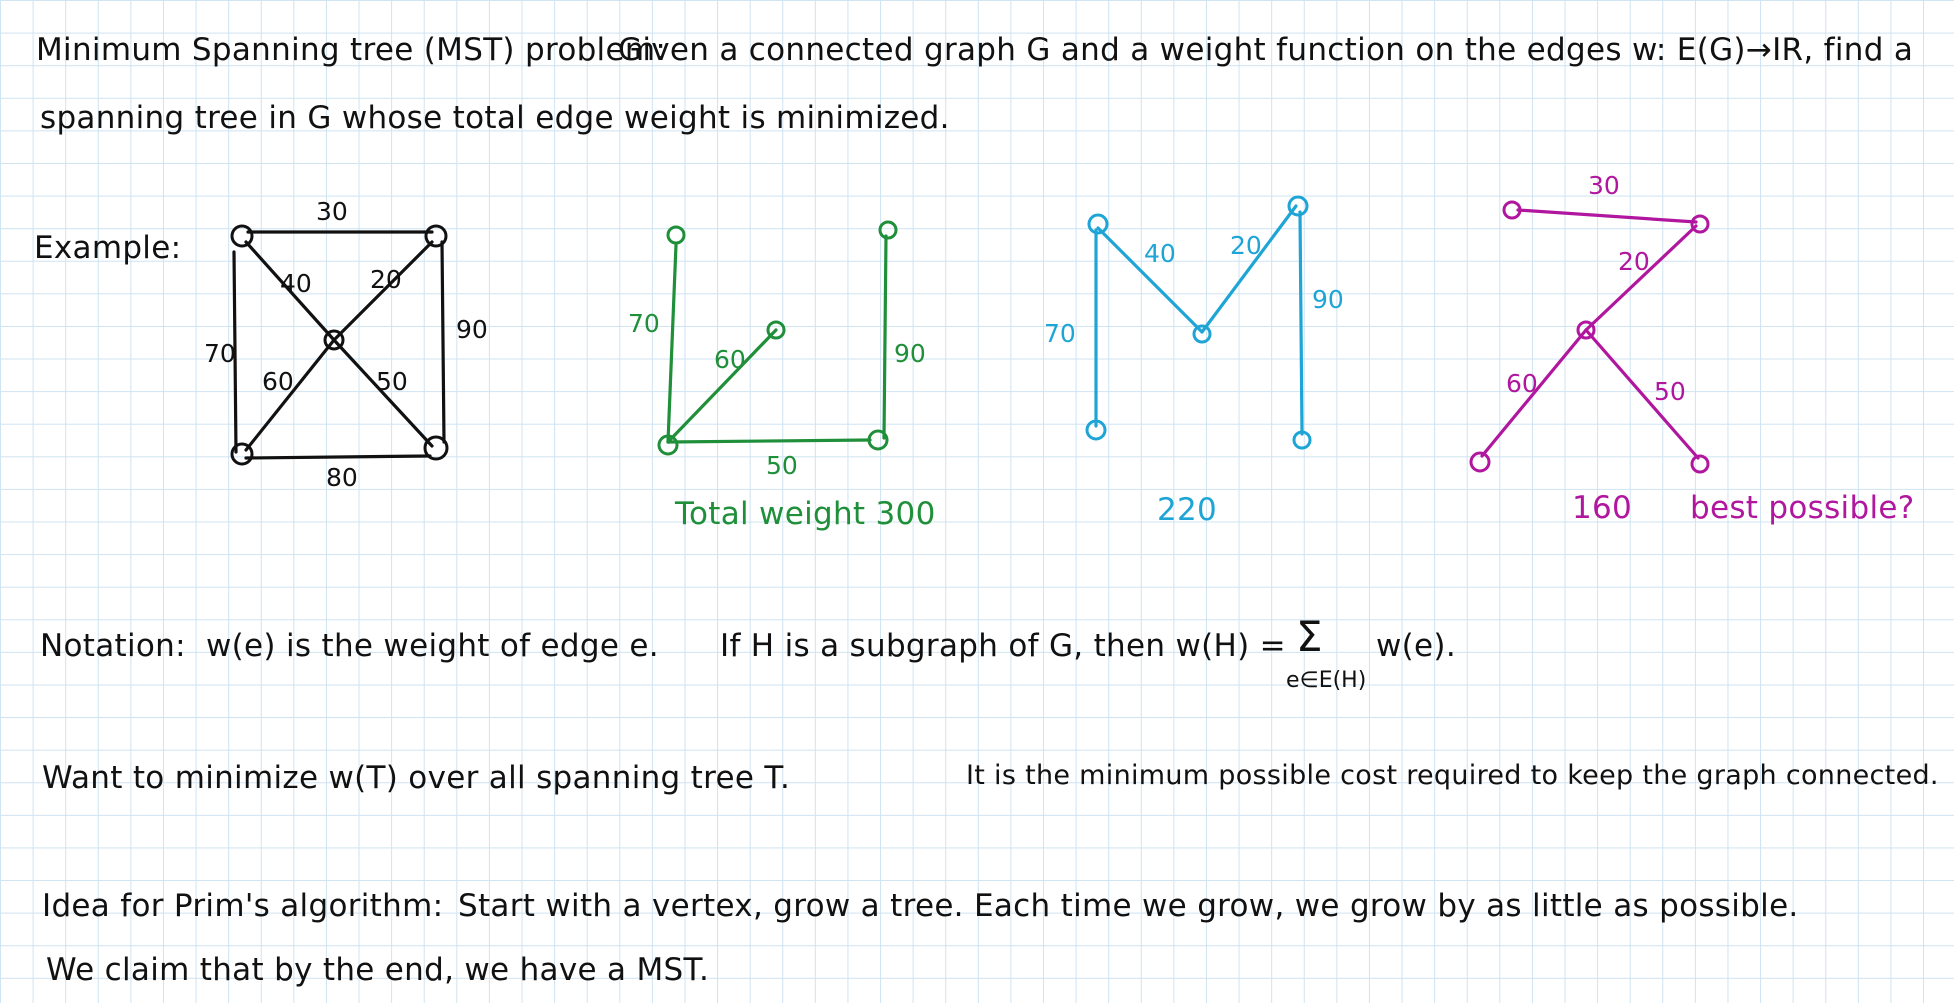 The width and height of the screenshot is (1954, 1003). Describe the element at coordinates (1522, 383) in the screenshot. I see `weight-lower-left: 60` at that location.